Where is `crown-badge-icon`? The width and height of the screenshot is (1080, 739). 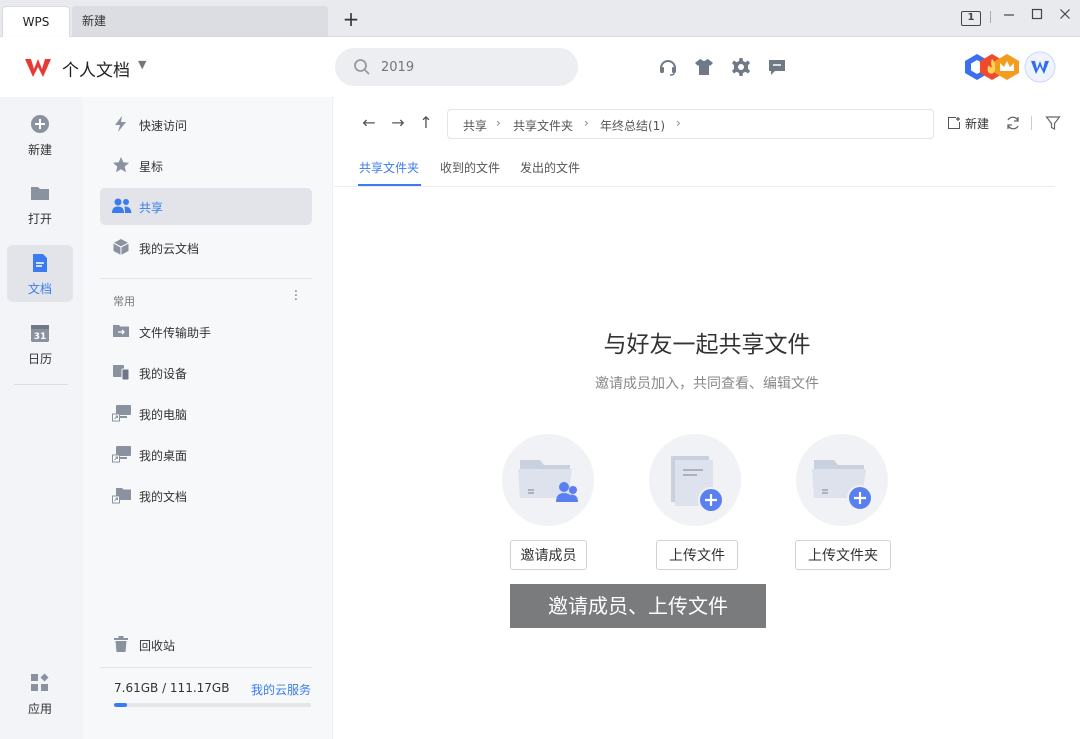 crown-badge-icon is located at coordinates (1007, 67).